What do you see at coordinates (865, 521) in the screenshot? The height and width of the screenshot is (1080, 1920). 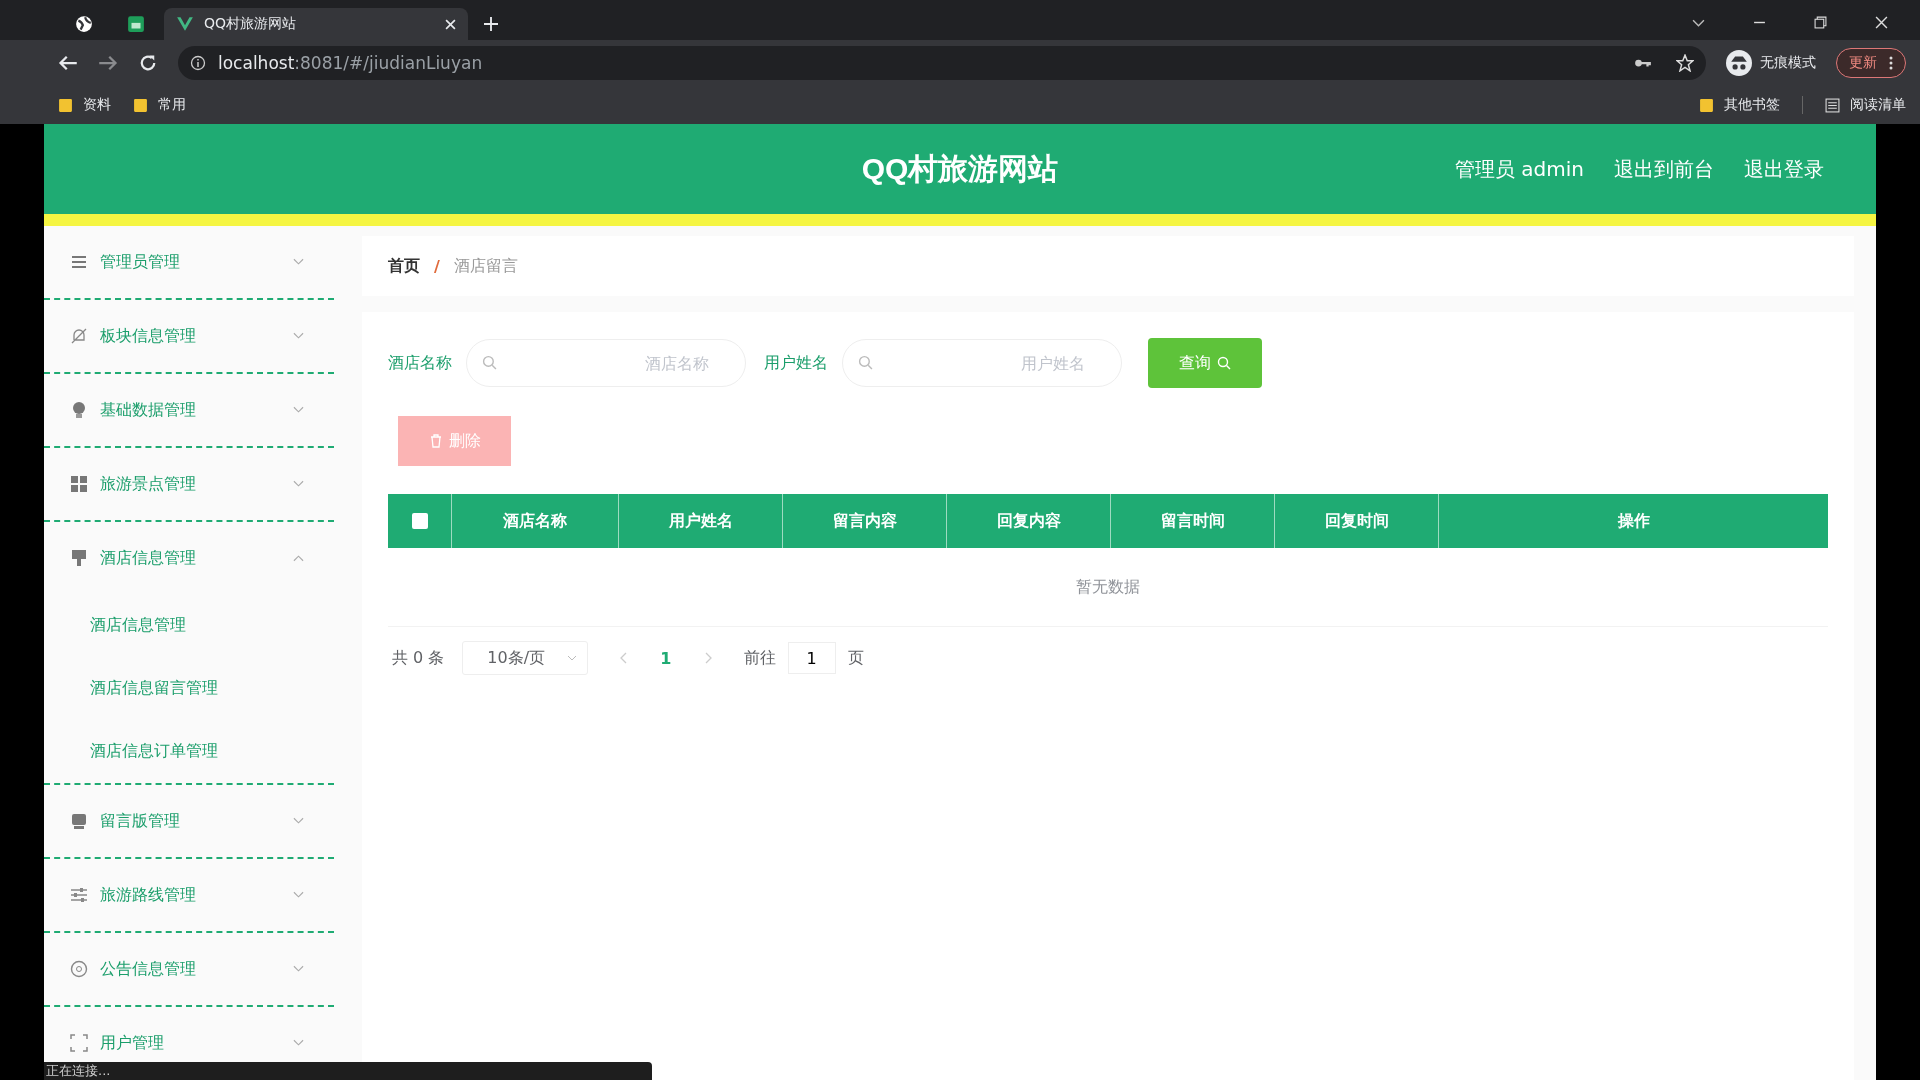 I see `column-header: 留言内容` at bounding box center [865, 521].